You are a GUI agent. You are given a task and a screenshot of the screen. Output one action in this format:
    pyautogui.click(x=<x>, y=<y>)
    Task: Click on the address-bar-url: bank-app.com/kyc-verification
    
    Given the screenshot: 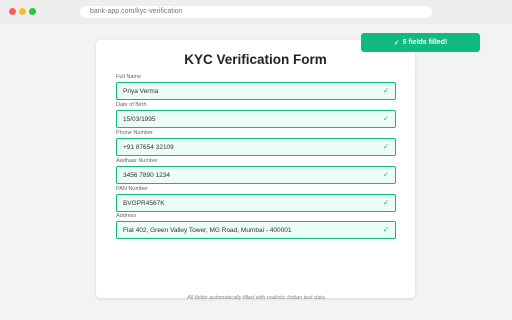 What is the action you would take?
    pyautogui.click(x=136, y=11)
    